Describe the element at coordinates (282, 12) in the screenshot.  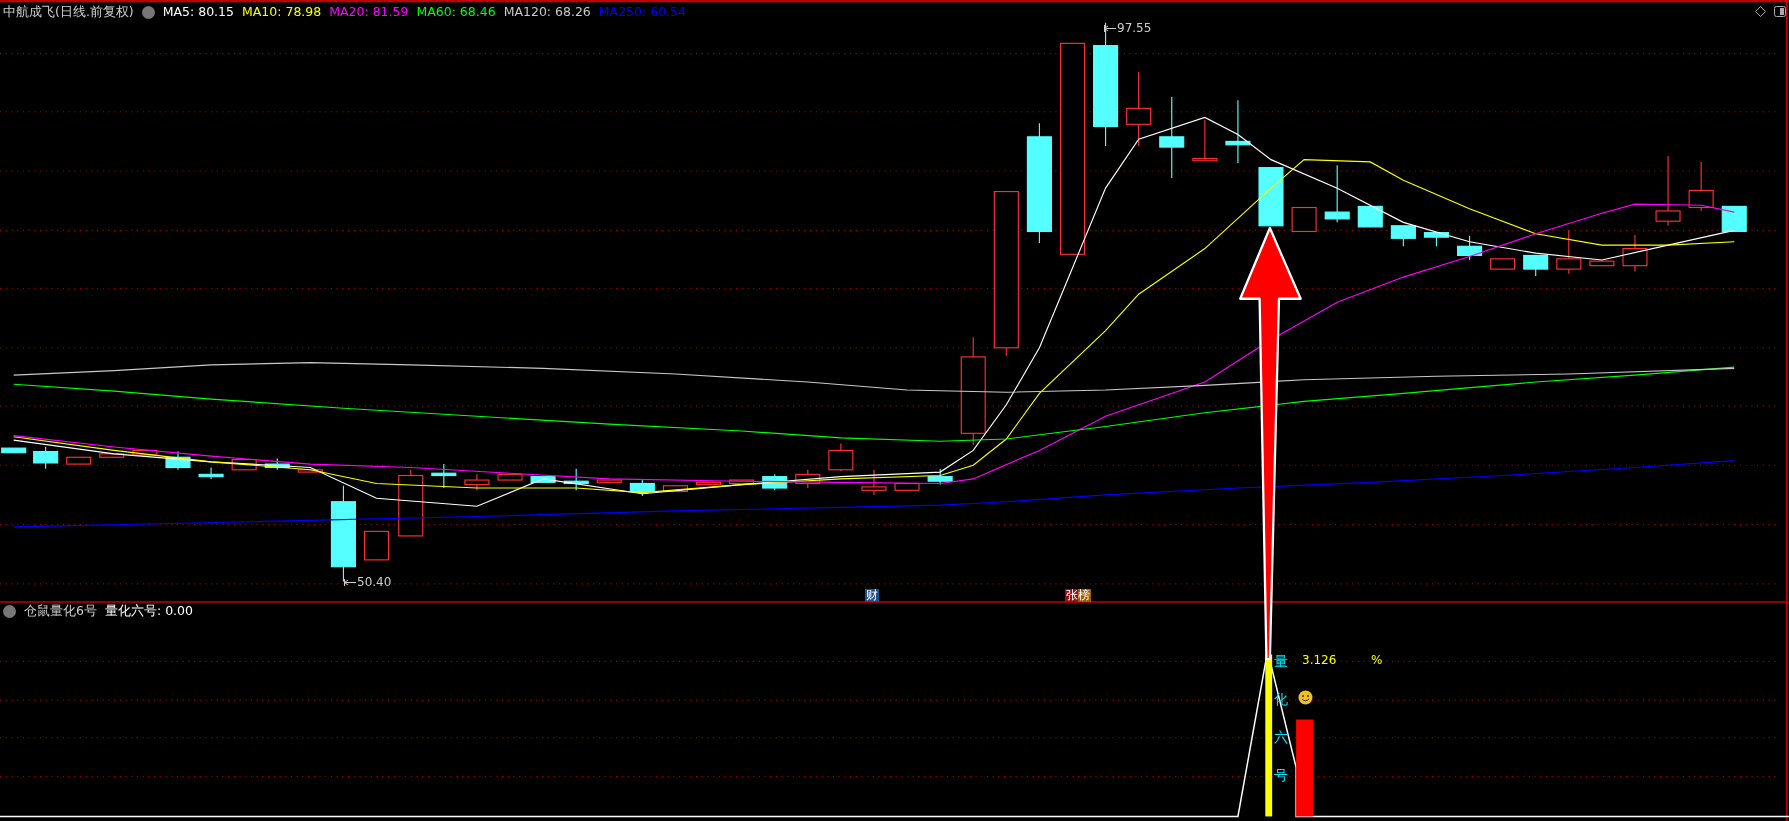
I see `moving-average-label: MA10: 78.98` at that location.